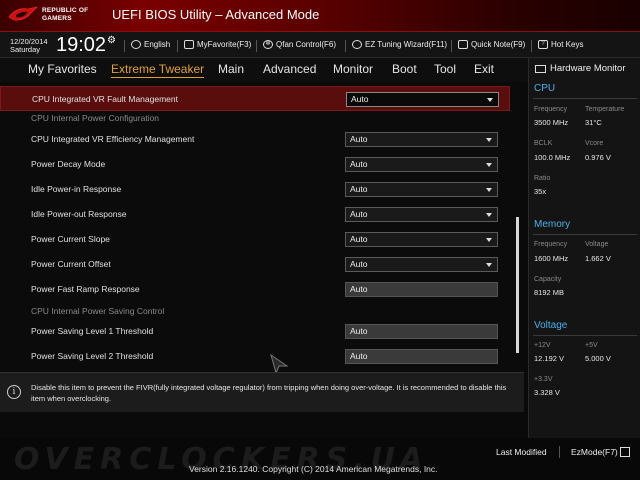 The width and height of the screenshot is (640, 480). I want to click on ez-tuning-label: EZ Tuning Wizard(F11), so click(406, 44).